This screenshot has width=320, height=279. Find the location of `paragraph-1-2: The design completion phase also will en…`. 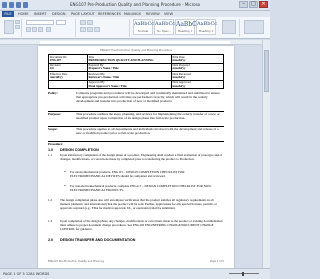

paragraph-1-2: The design completion phase also will en… is located at coordinates (138, 204).